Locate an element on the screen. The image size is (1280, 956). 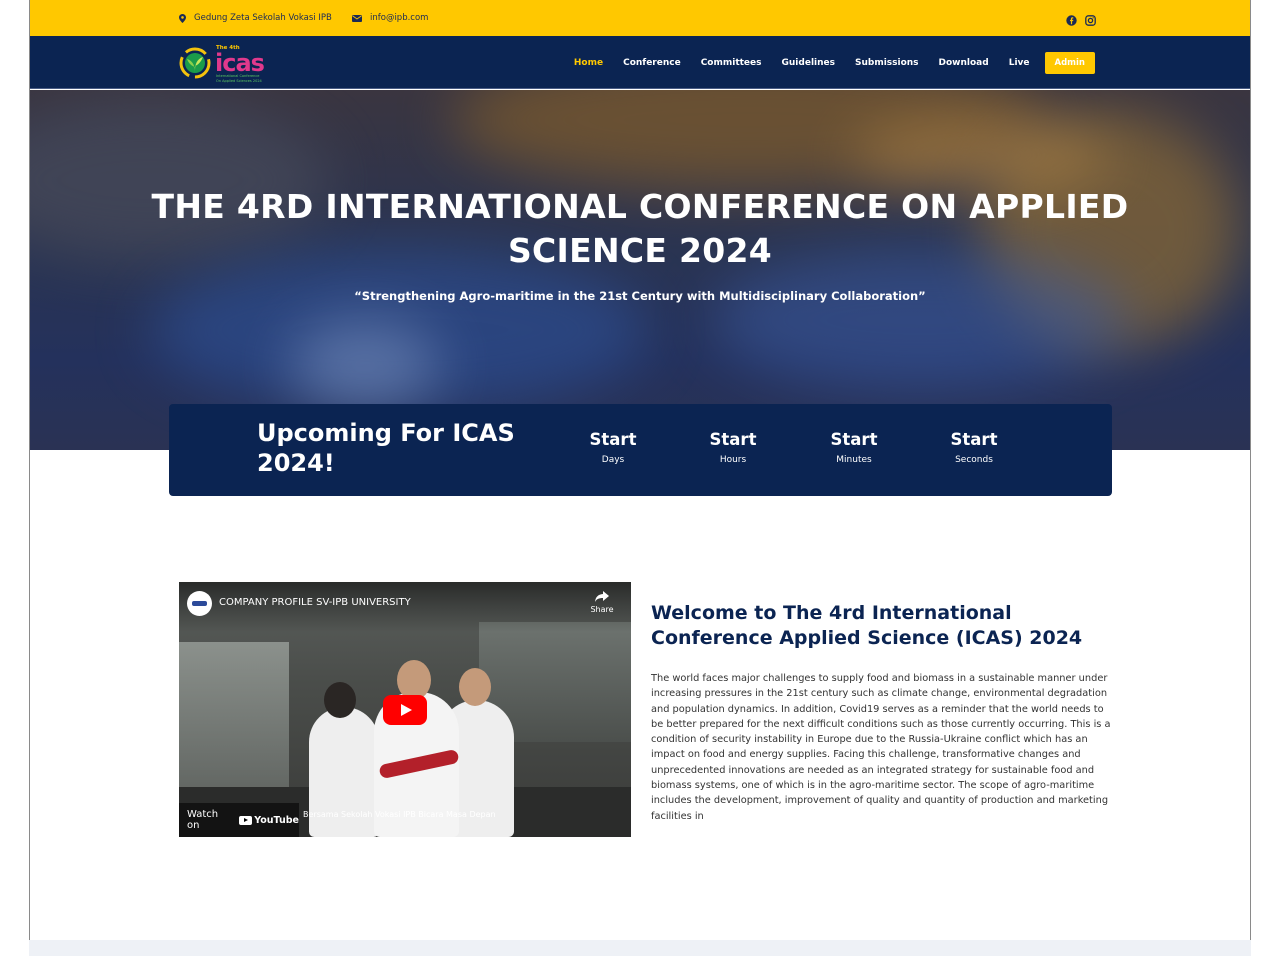
nav-submissions: Submissions is located at coordinates (887, 63).